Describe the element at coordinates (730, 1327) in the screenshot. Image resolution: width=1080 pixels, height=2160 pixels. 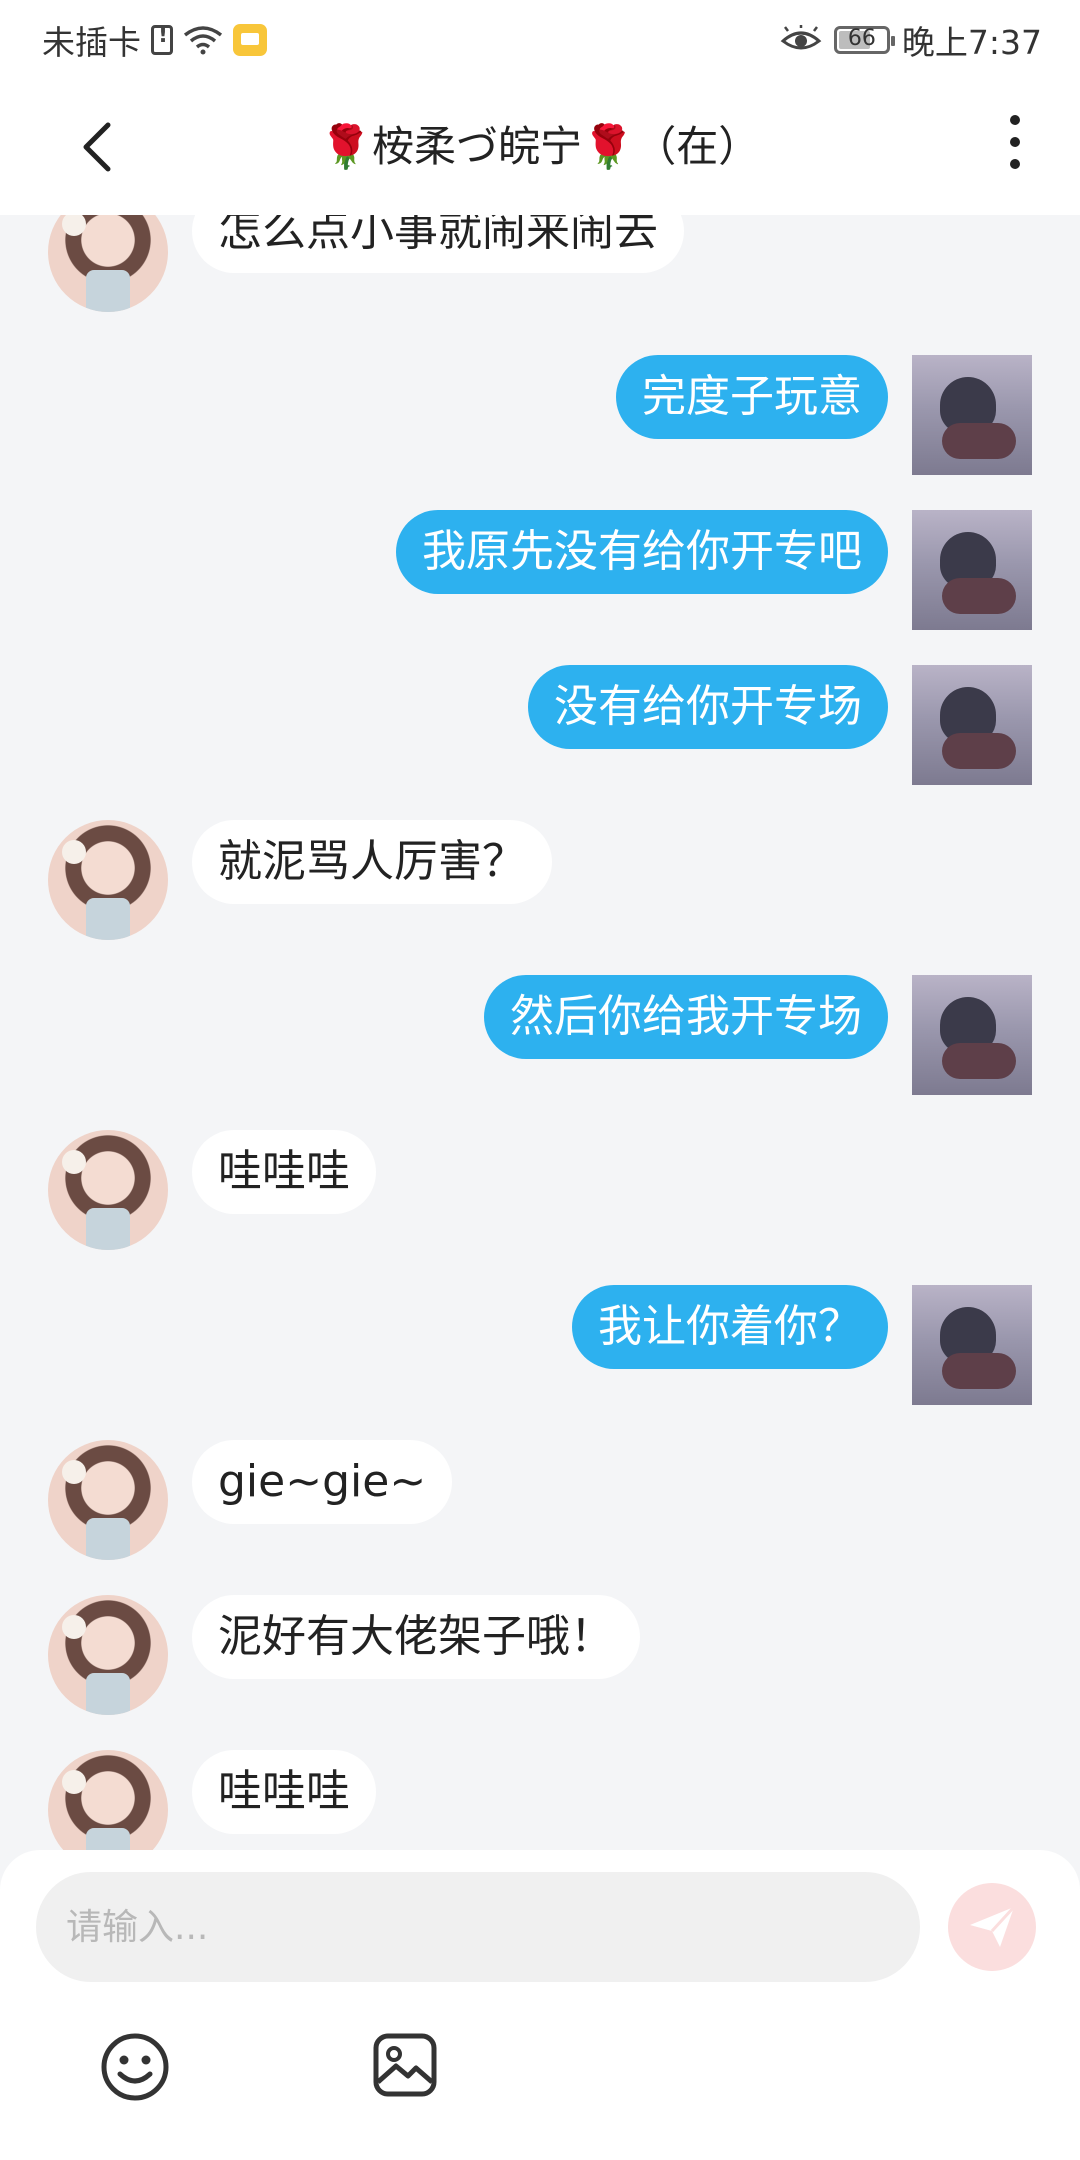
I see `message-bubble: 我让你着你？` at that location.